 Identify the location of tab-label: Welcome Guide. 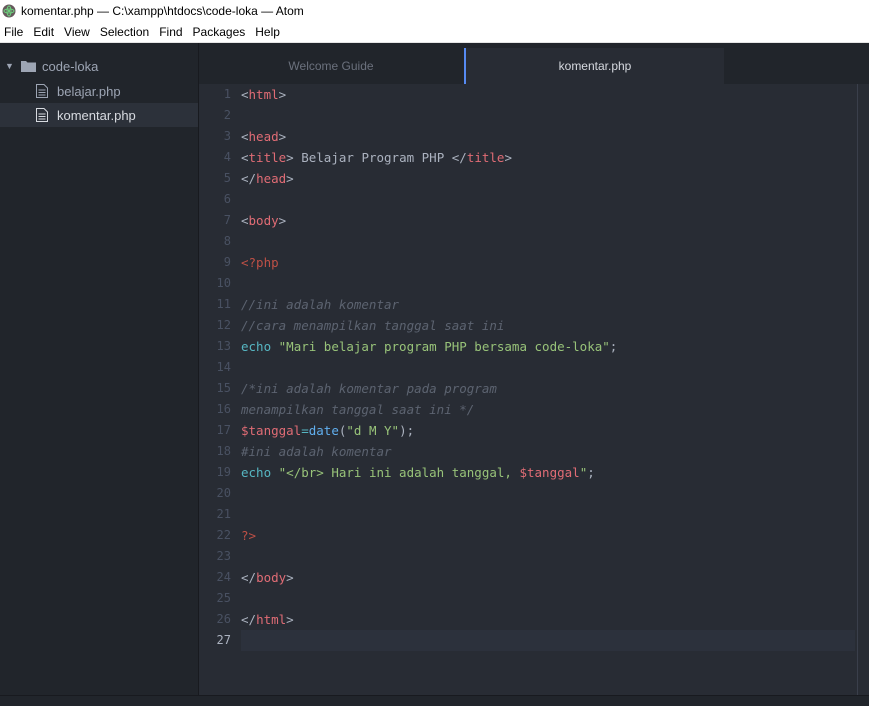
(331, 66).